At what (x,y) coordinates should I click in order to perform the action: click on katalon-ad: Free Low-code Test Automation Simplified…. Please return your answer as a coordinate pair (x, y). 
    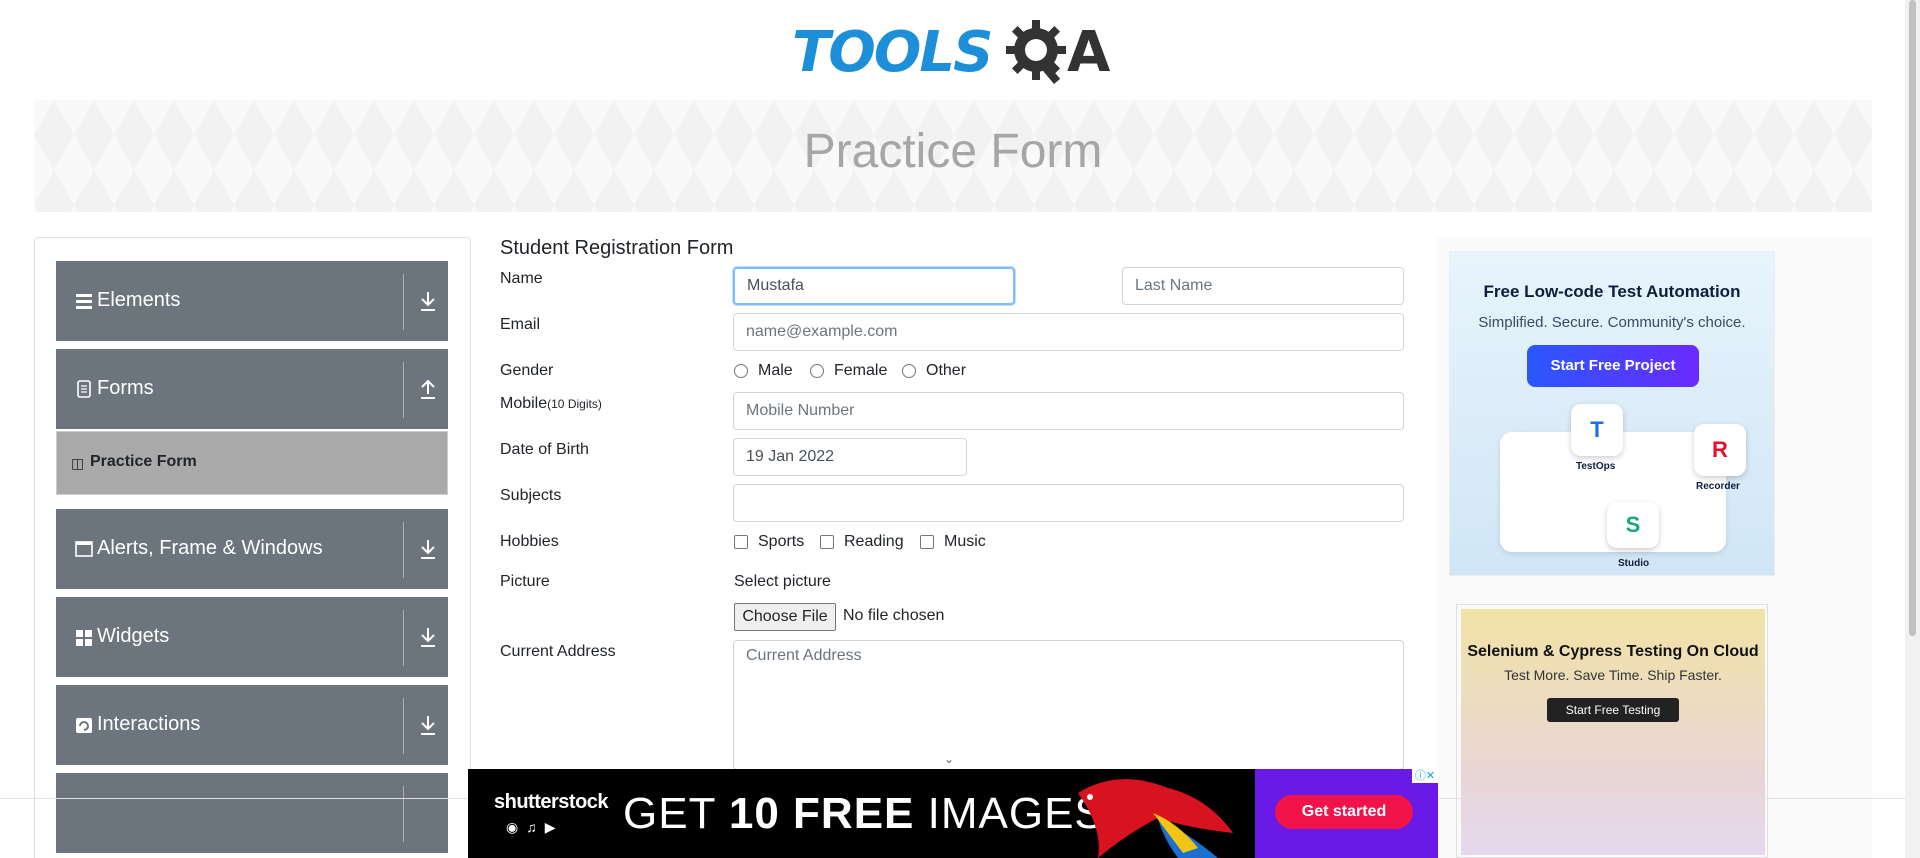
    Looking at the image, I should click on (1612, 413).